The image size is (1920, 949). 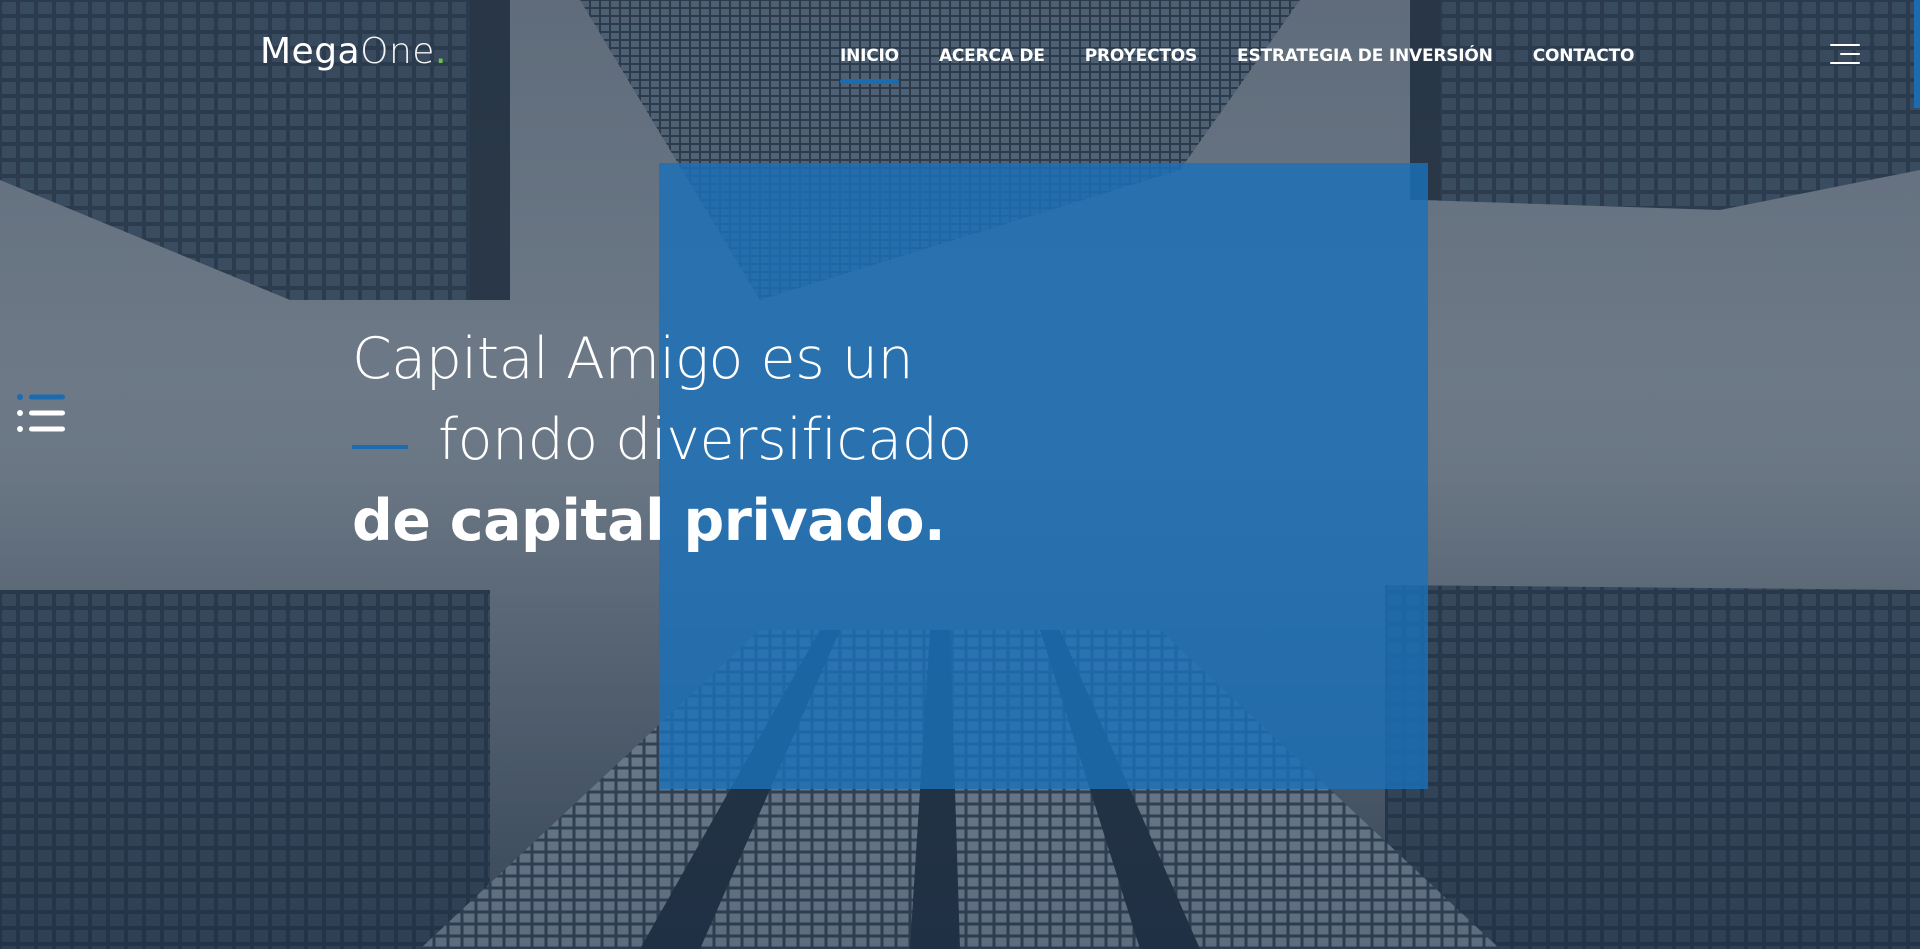 What do you see at coordinates (1917, 54) in the screenshot?
I see `scrollbar-indicator` at bounding box center [1917, 54].